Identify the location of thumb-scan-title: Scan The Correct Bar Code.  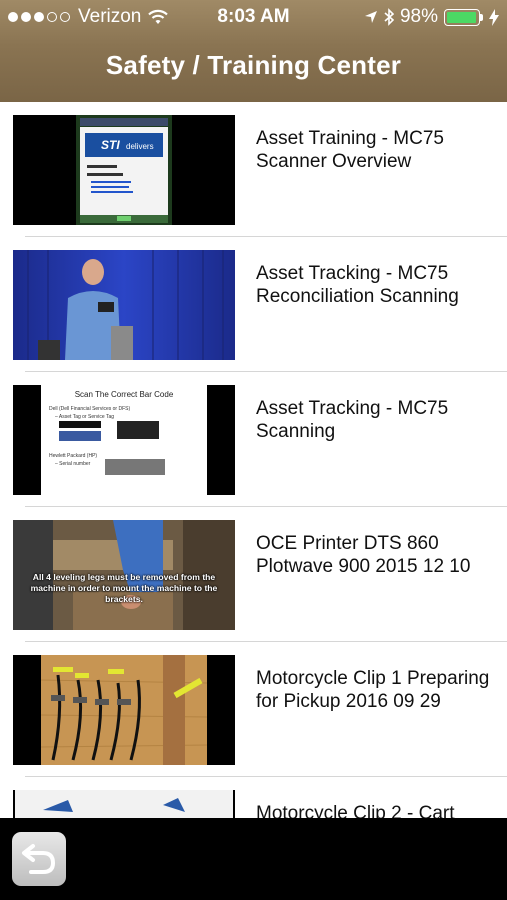
(124, 394).